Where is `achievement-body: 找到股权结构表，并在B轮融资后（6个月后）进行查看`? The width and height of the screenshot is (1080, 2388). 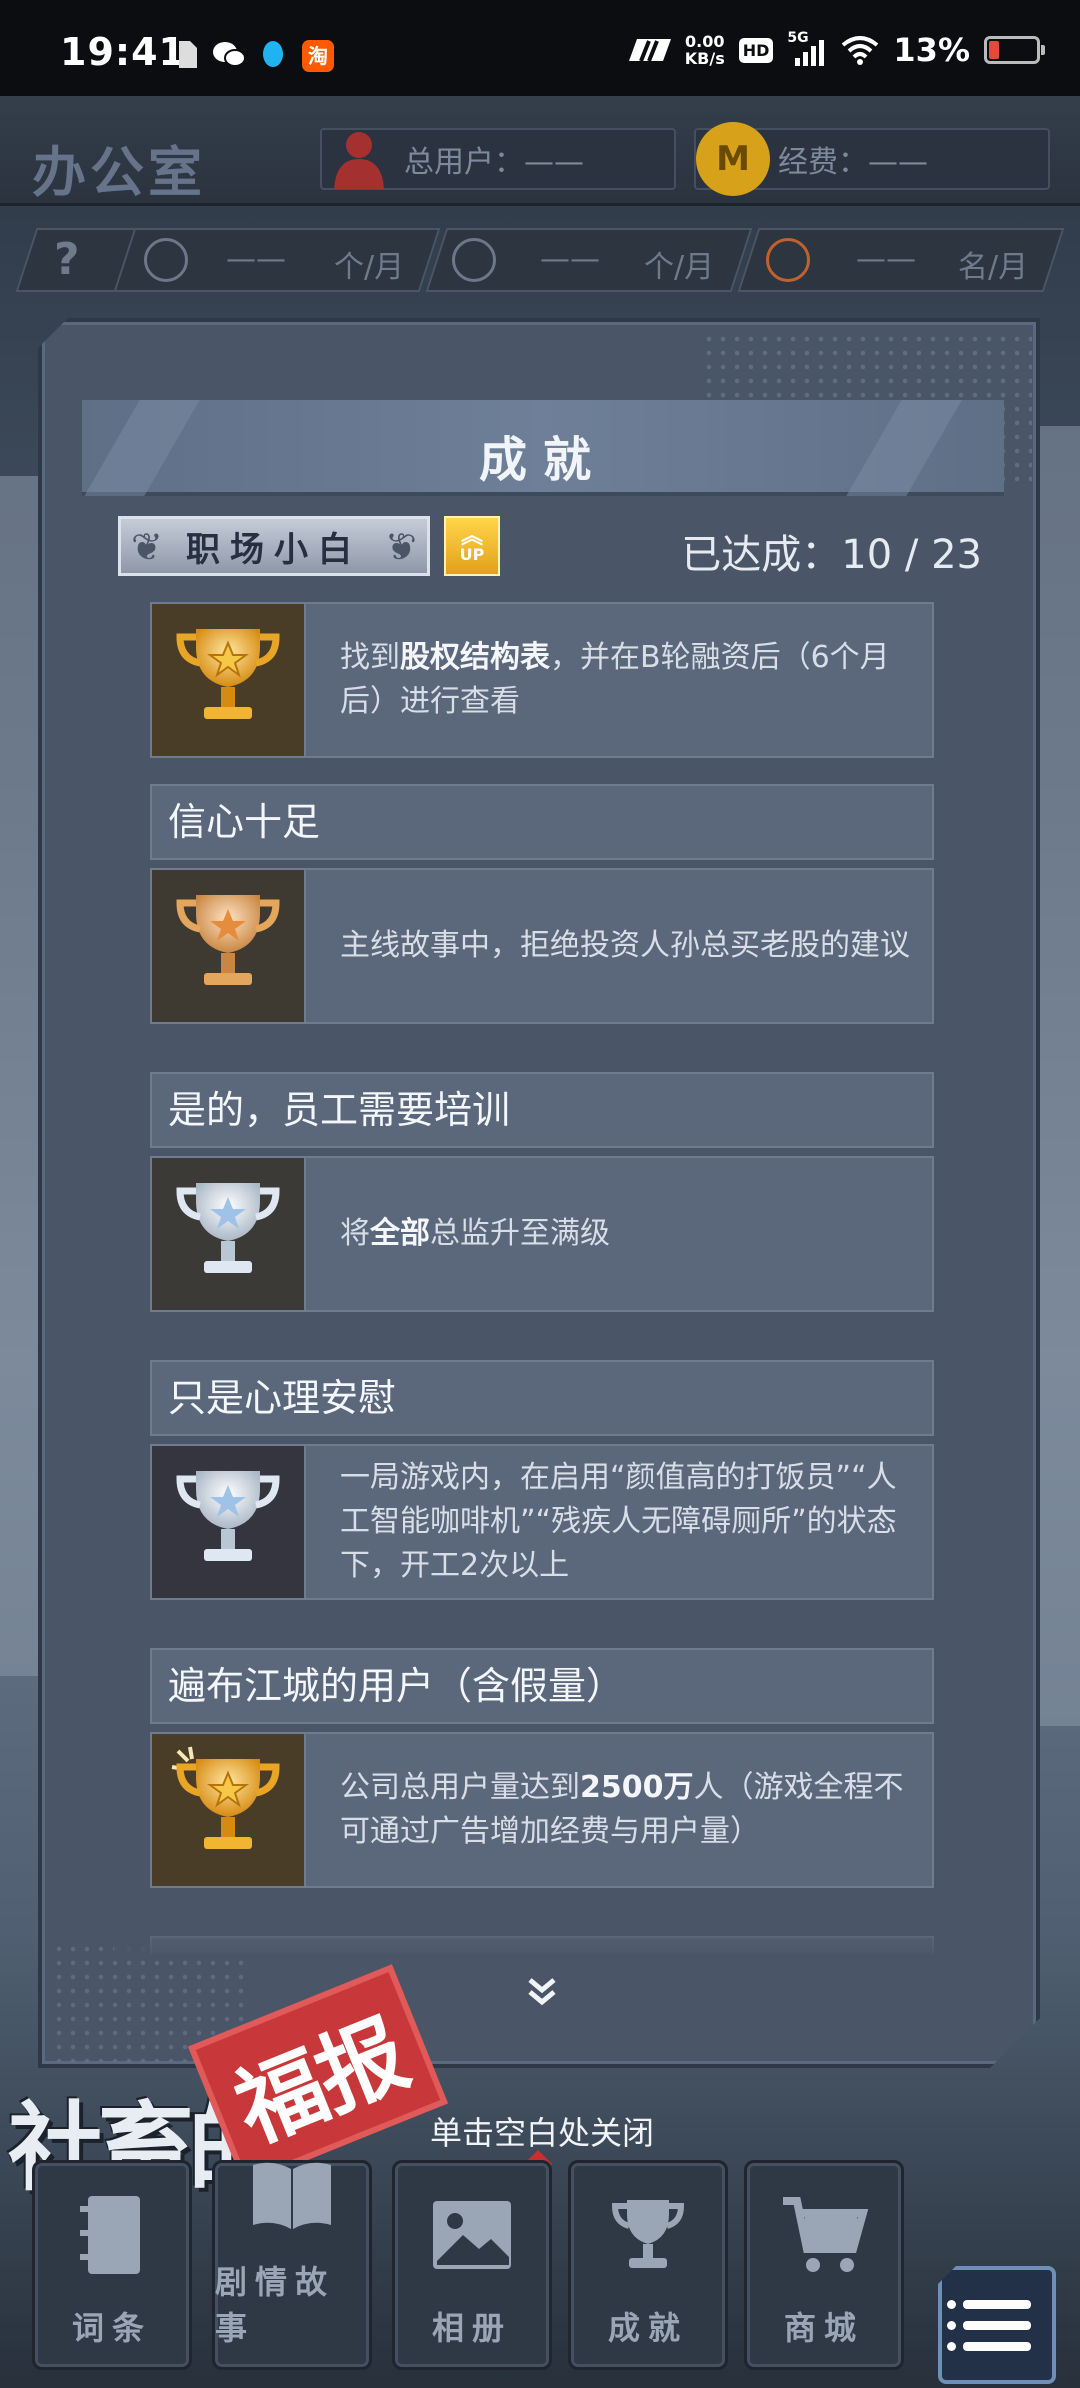
achievement-body: 找到股权结构表，并在B轮融资后（6个月后）进行查看 is located at coordinates (542, 680).